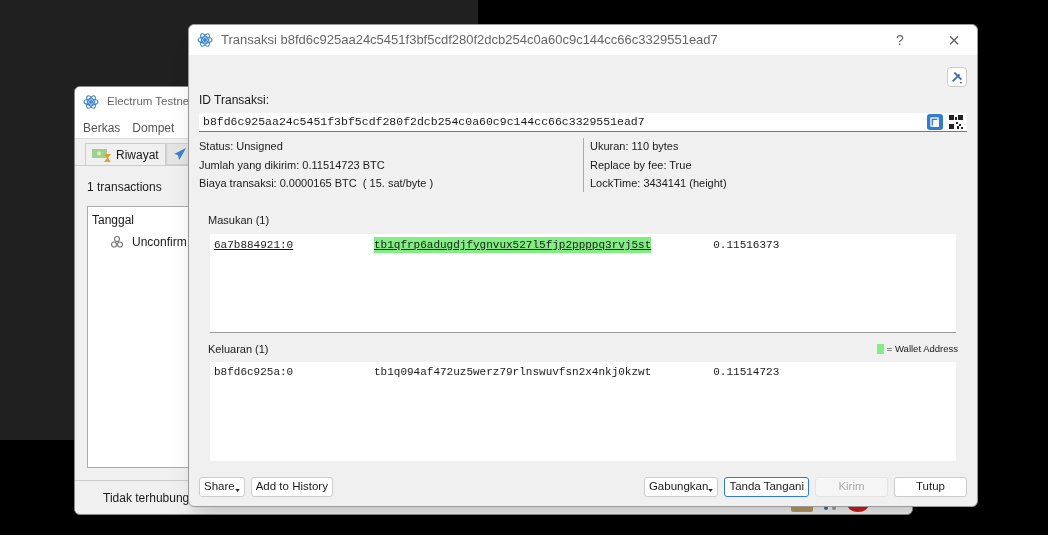 The image size is (1048, 535). What do you see at coordinates (241, 146) in the screenshot?
I see `info-text: Status: Unsigned` at bounding box center [241, 146].